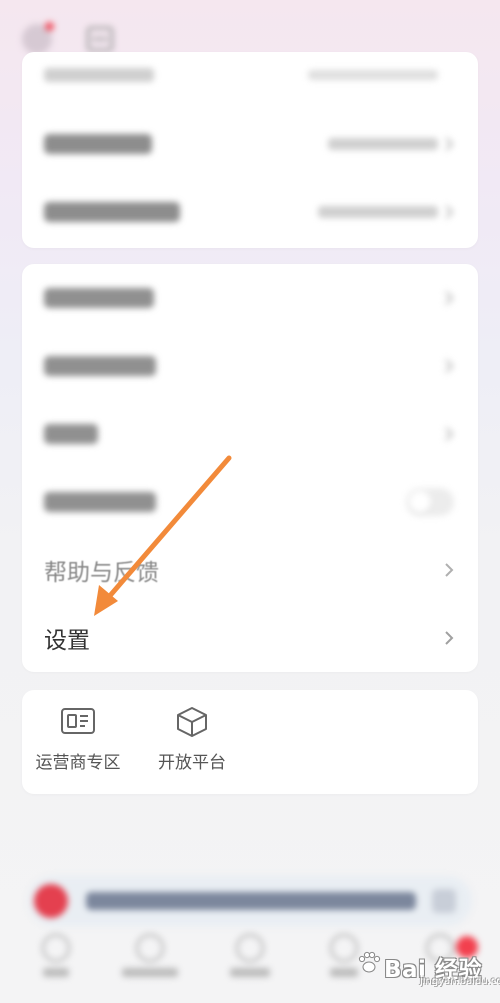 Image resolution: width=500 pixels, height=1003 pixels. What do you see at coordinates (51, 901) in the screenshot?
I see `banner-logo` at bounding box center [51, 901].